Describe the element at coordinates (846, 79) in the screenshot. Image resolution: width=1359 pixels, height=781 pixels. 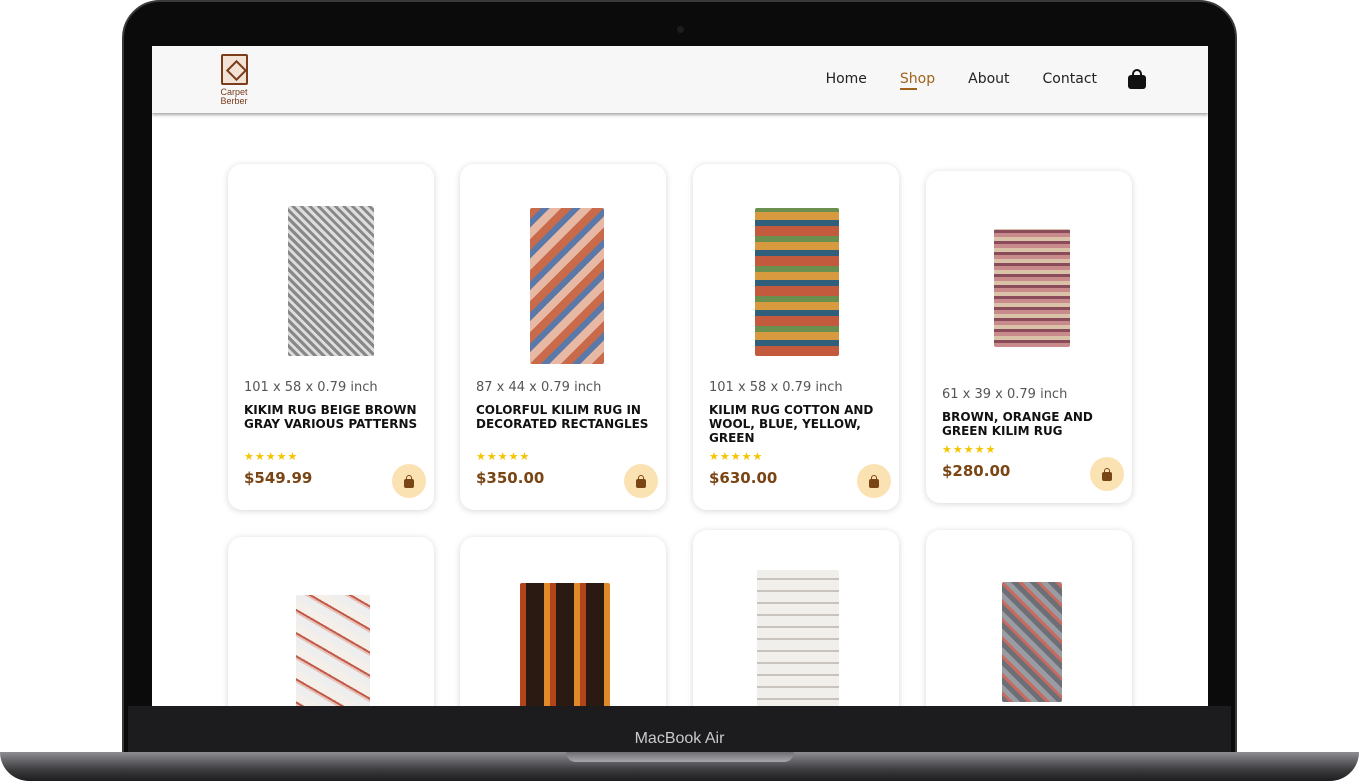
I see `nav-home: Home` at that location.